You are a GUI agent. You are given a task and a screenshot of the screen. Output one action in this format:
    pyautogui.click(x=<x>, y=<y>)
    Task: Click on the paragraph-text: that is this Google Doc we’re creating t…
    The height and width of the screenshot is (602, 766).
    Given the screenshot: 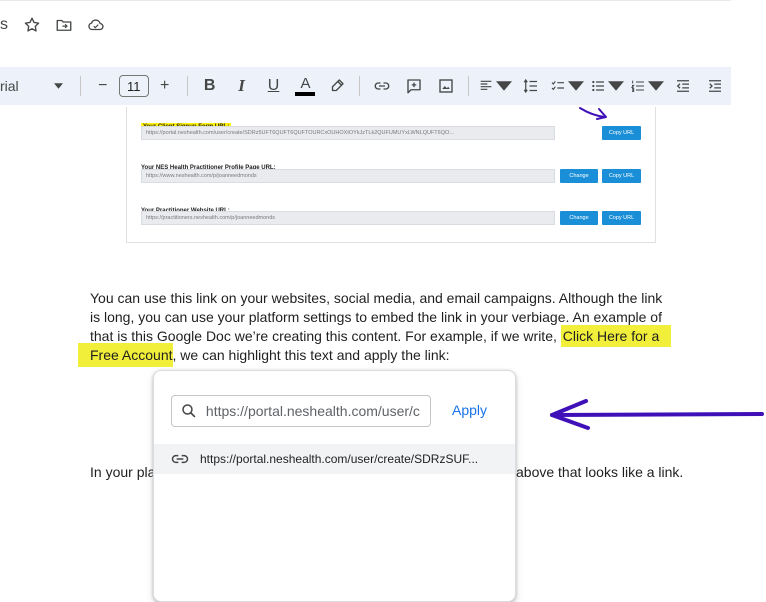 What is the action you would take?
    pyautogui.click(x=325, y=336)
    